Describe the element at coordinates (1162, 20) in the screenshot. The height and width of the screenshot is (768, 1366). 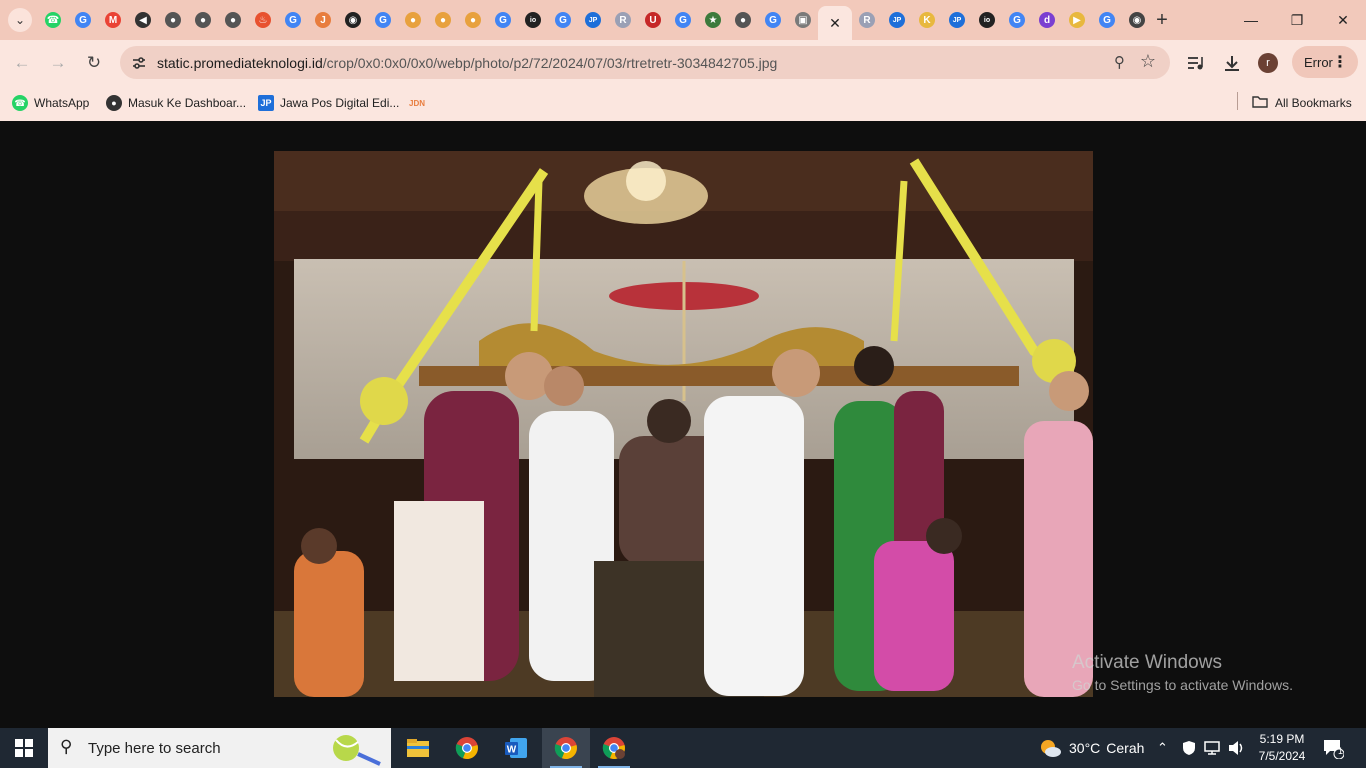
I see `new-tab-button: +` at that location.